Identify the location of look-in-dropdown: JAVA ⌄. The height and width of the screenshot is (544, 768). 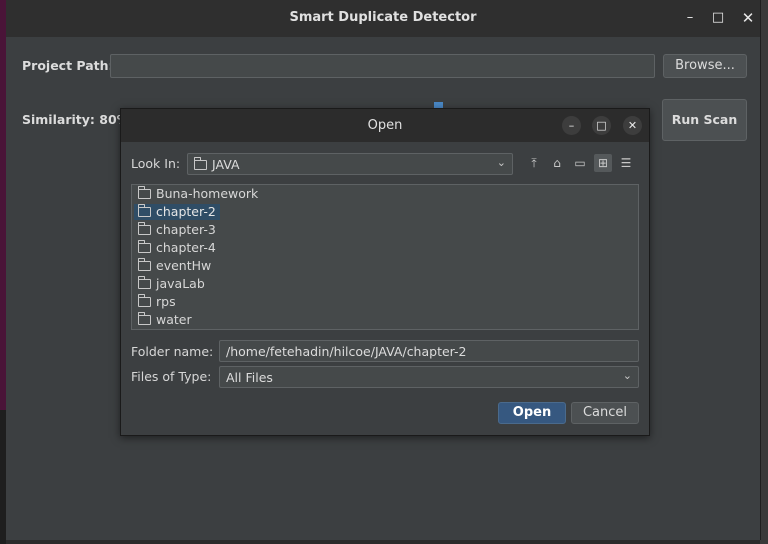
(350, 164).